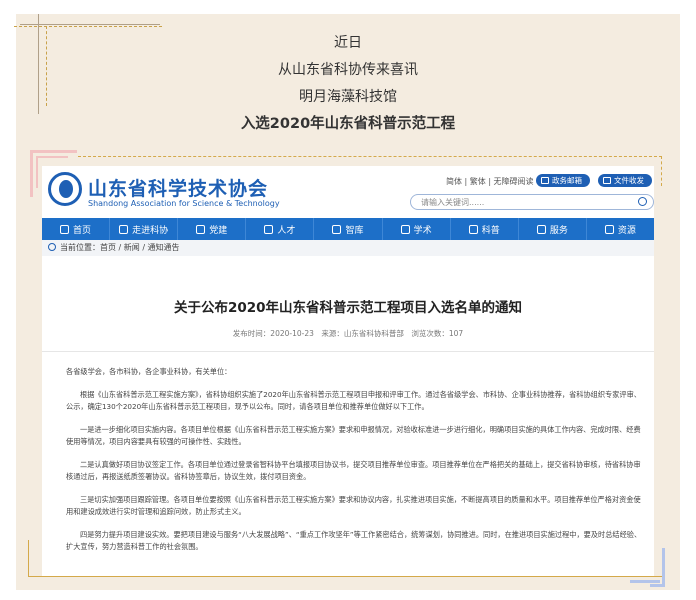  What do you see at coordinates (417, 229) in the screenshot?
I see `nav-item-academic: 学术` at bounding box center [417, 229].